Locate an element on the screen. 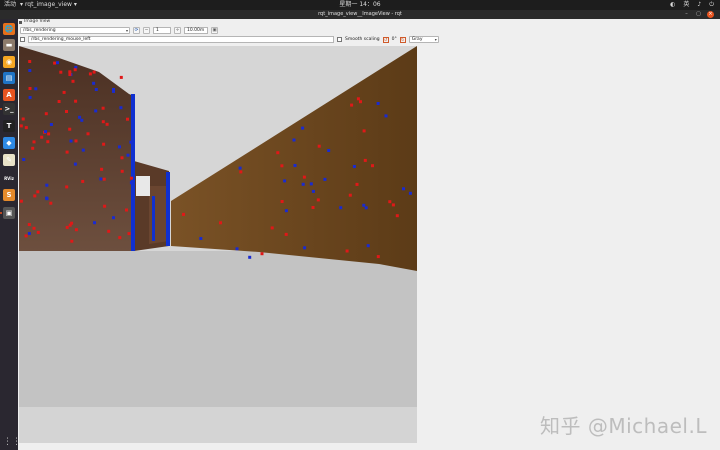 Image resolution: width=720 pixels, height=450 pixels. minimize-icon: – is located at coordinates (686, 14).